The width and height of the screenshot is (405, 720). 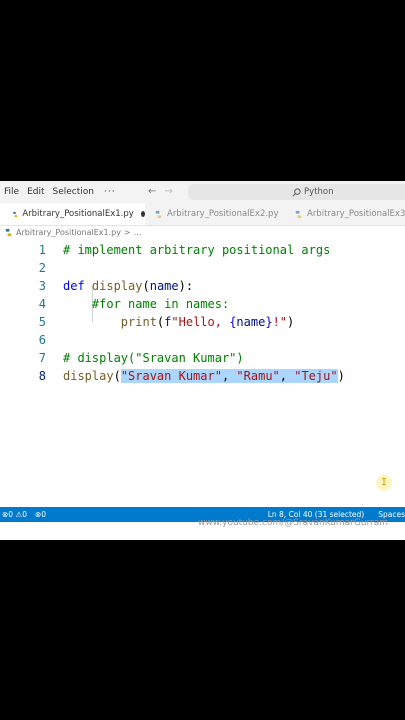 What do you see at coordinates (384, 483) in the screenshot?
I see `text-cursor-icon: I` at bounding box center [384, 483].